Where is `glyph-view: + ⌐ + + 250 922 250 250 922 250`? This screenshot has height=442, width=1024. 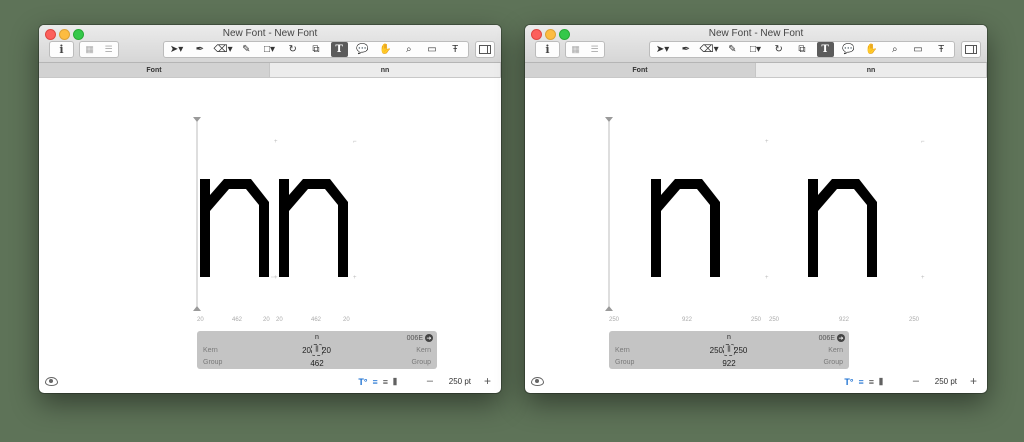 glyph-view: + ⌐ + + 250 922 250 250 922 250 is located at coordinates (765, 220).